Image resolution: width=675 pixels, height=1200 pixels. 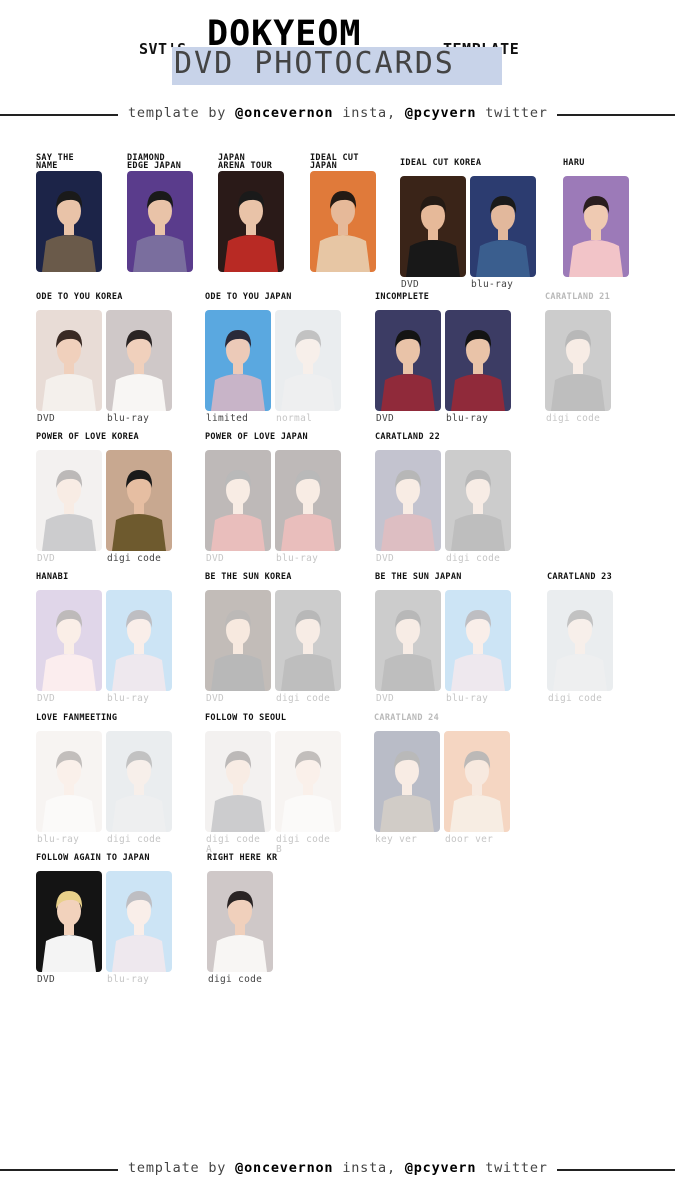 What do you see at coordinates (59, 115) in the screenshot?
I see `divider-left` at bounding box center [59, 115].